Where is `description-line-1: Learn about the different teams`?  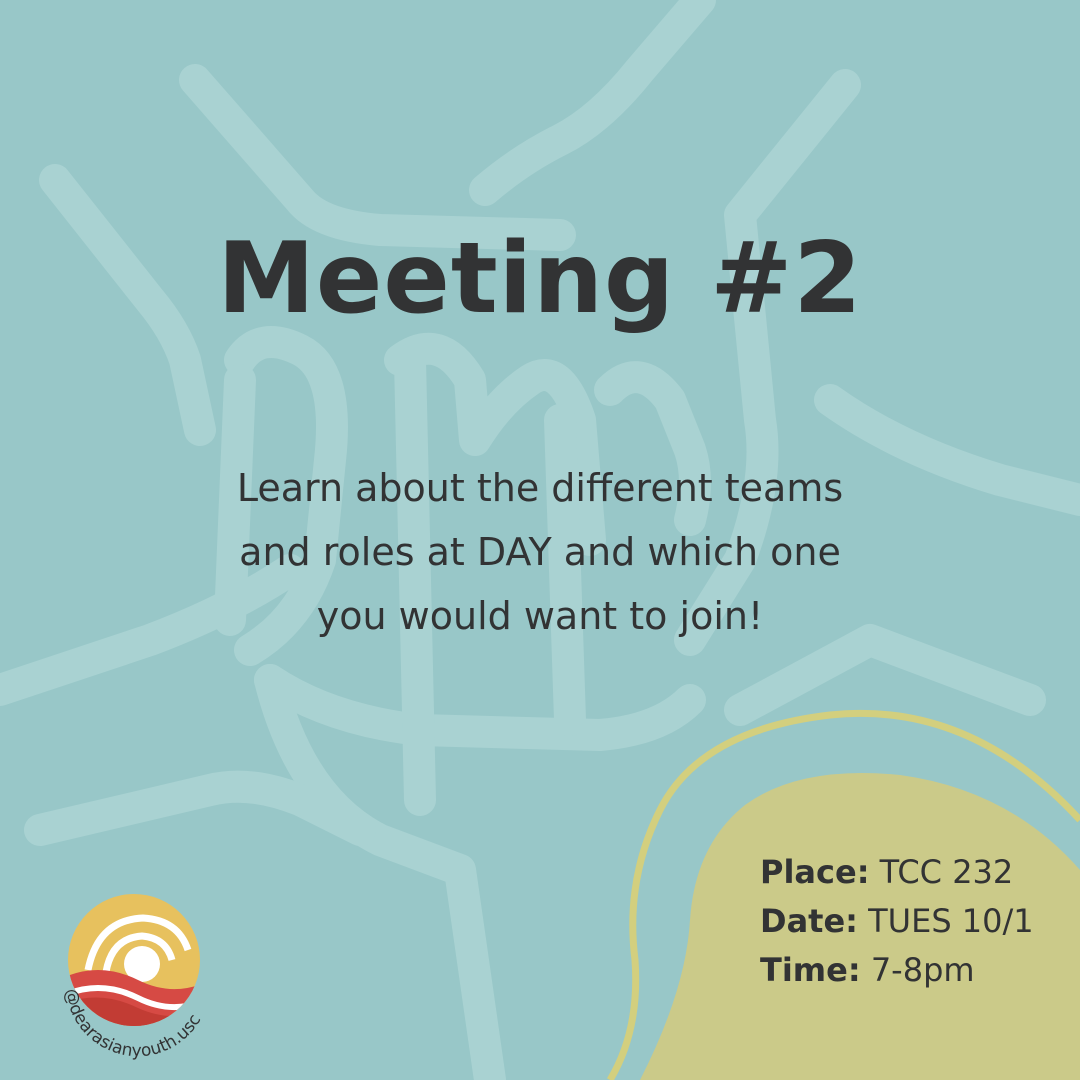 description-line-1: Learn about the different teams is located at coordinates (540, 488).